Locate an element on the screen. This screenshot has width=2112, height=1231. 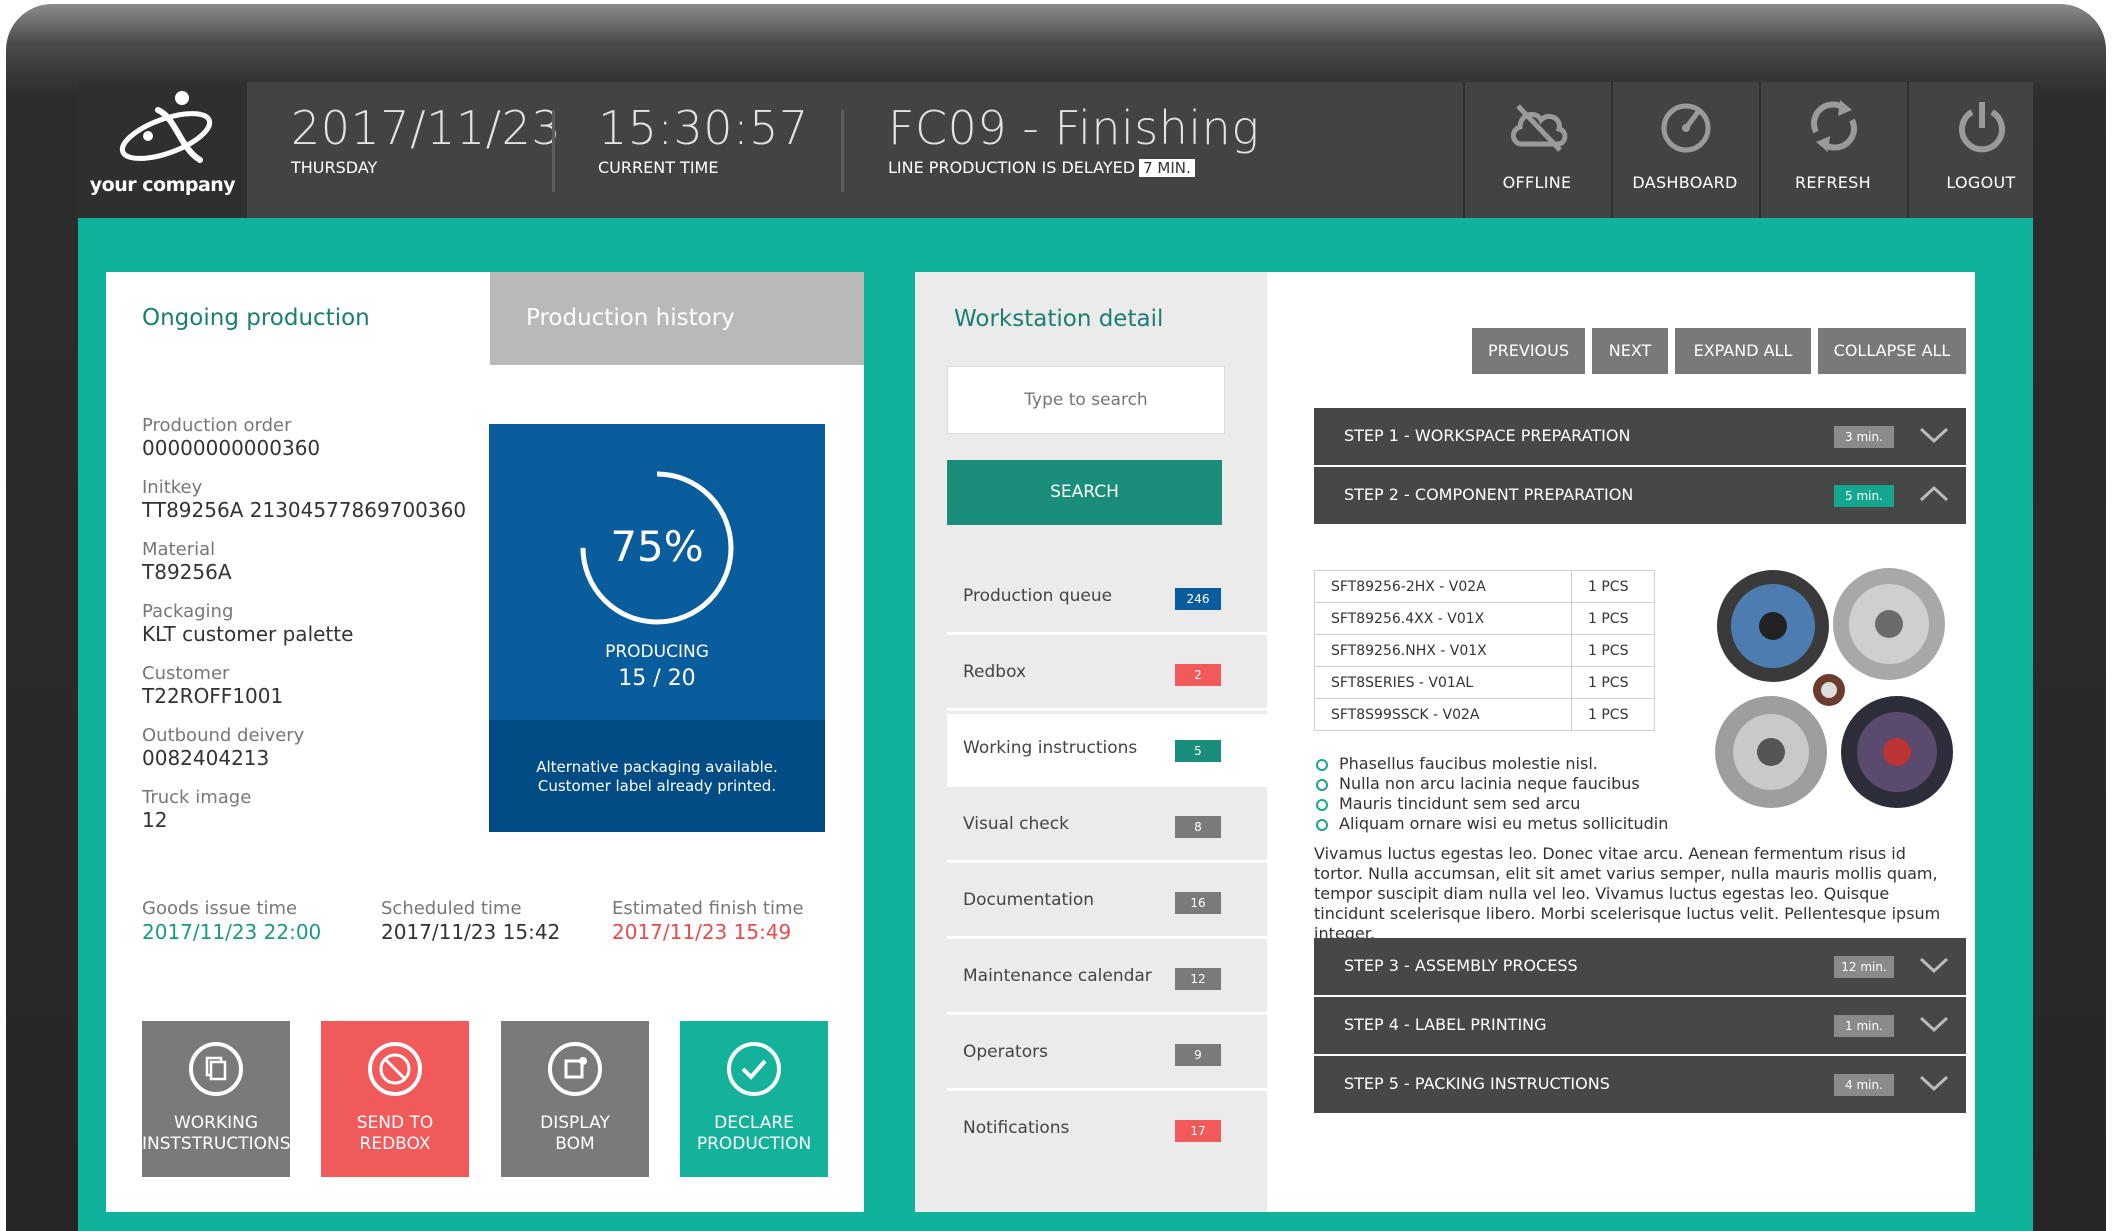
offline-label: OFFLINE is located at coordinates (1537, 182).